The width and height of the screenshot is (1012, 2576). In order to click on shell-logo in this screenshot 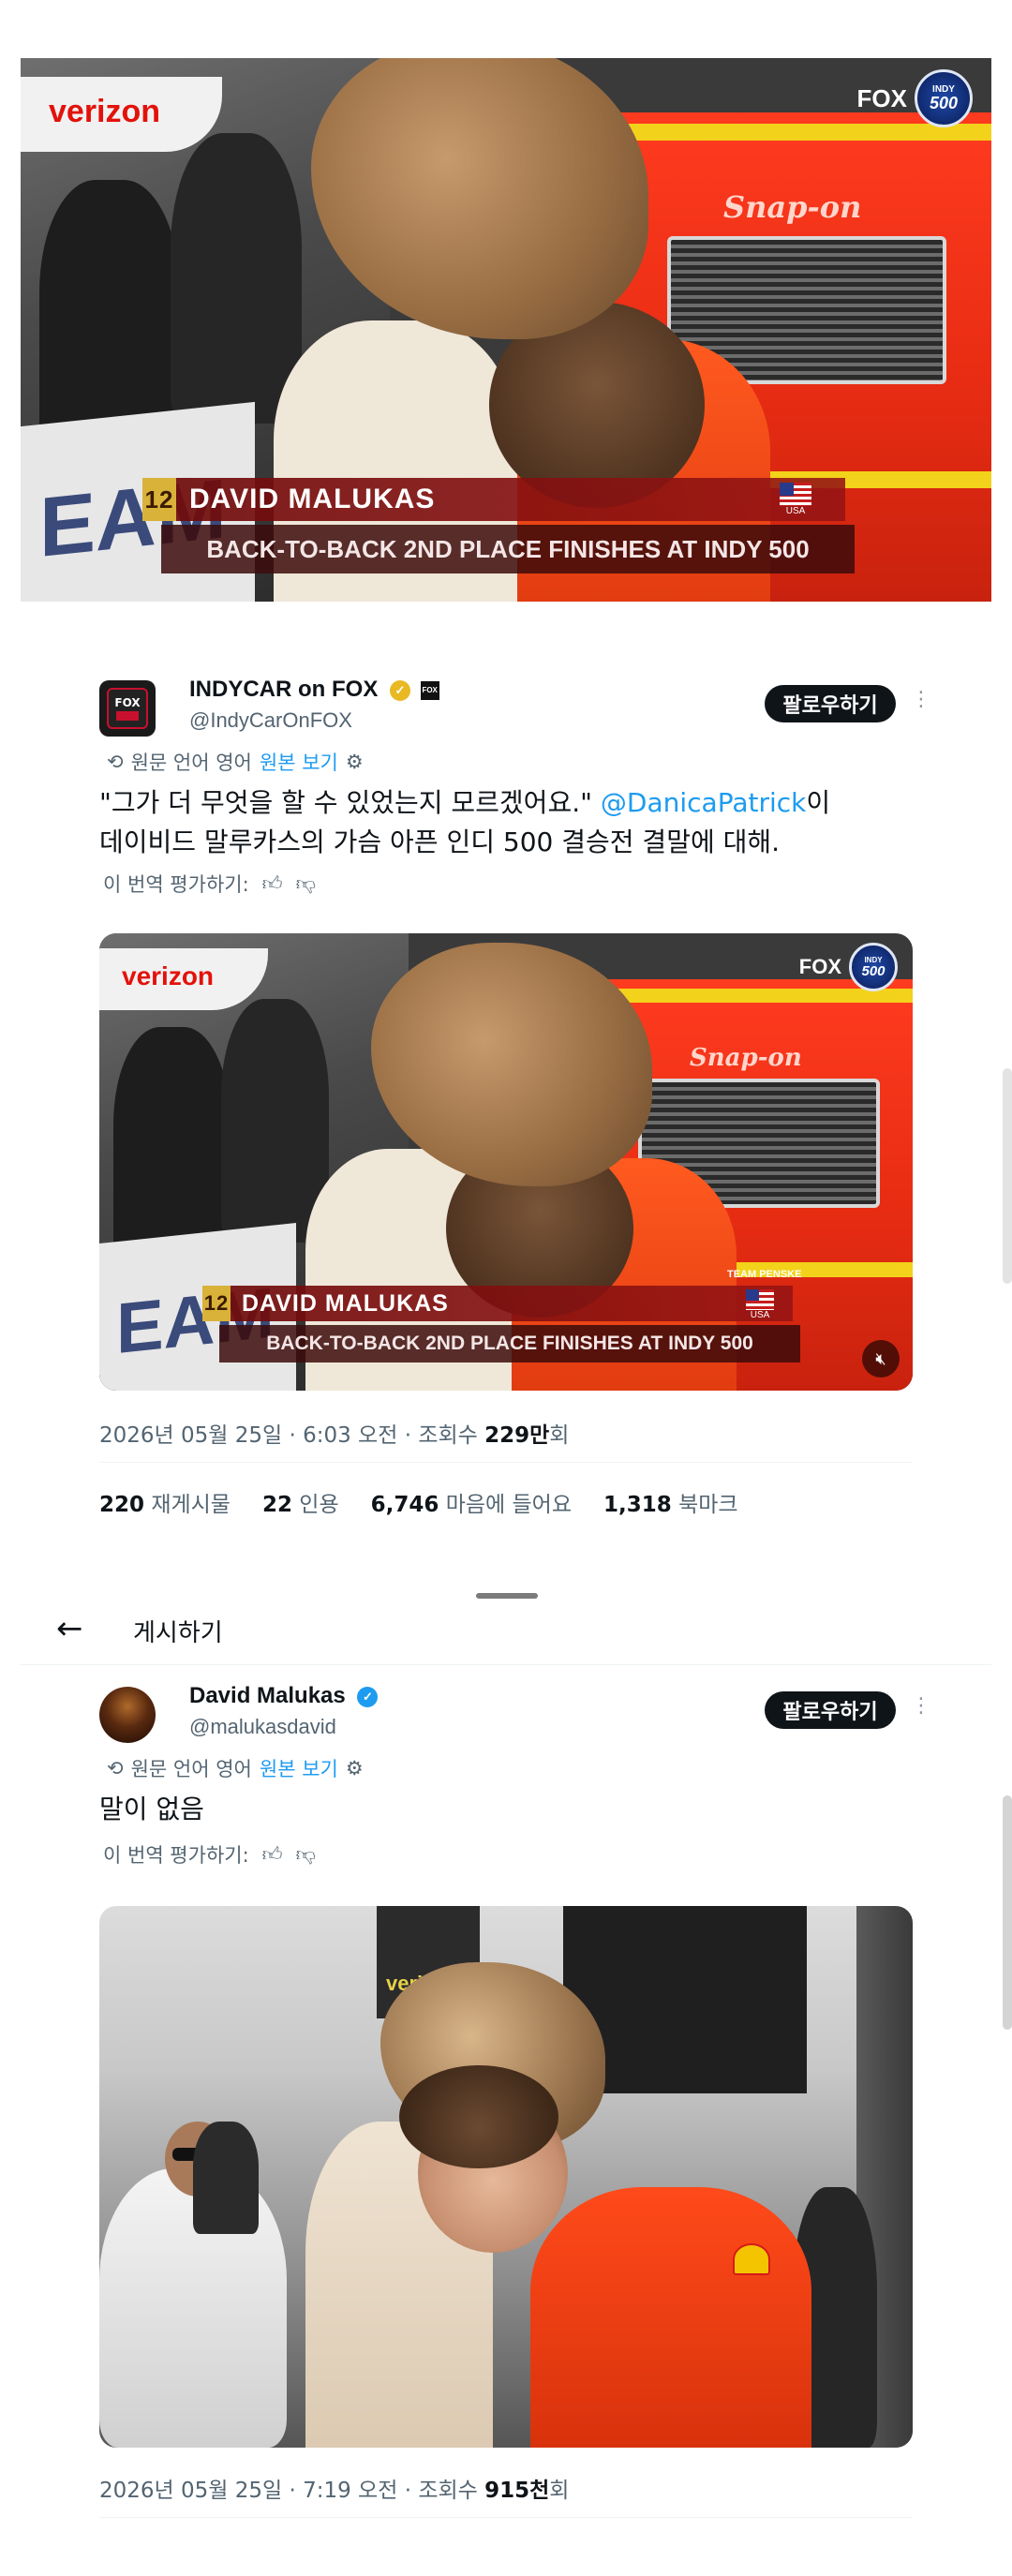, I will do `click(751, 2259)`.